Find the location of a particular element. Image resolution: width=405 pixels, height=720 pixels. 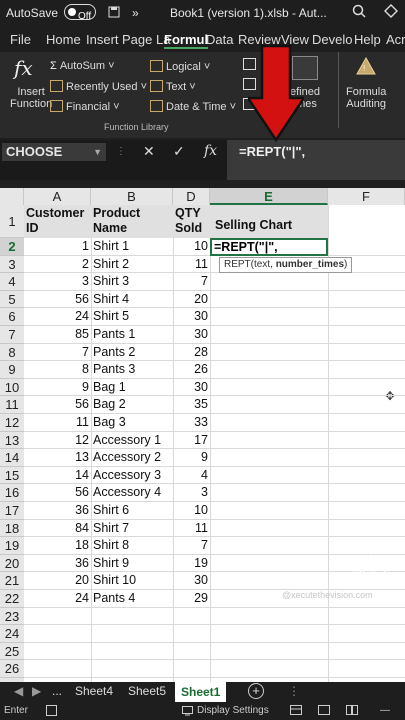

tab-developer: Develo is located at coordinates (332, 39).